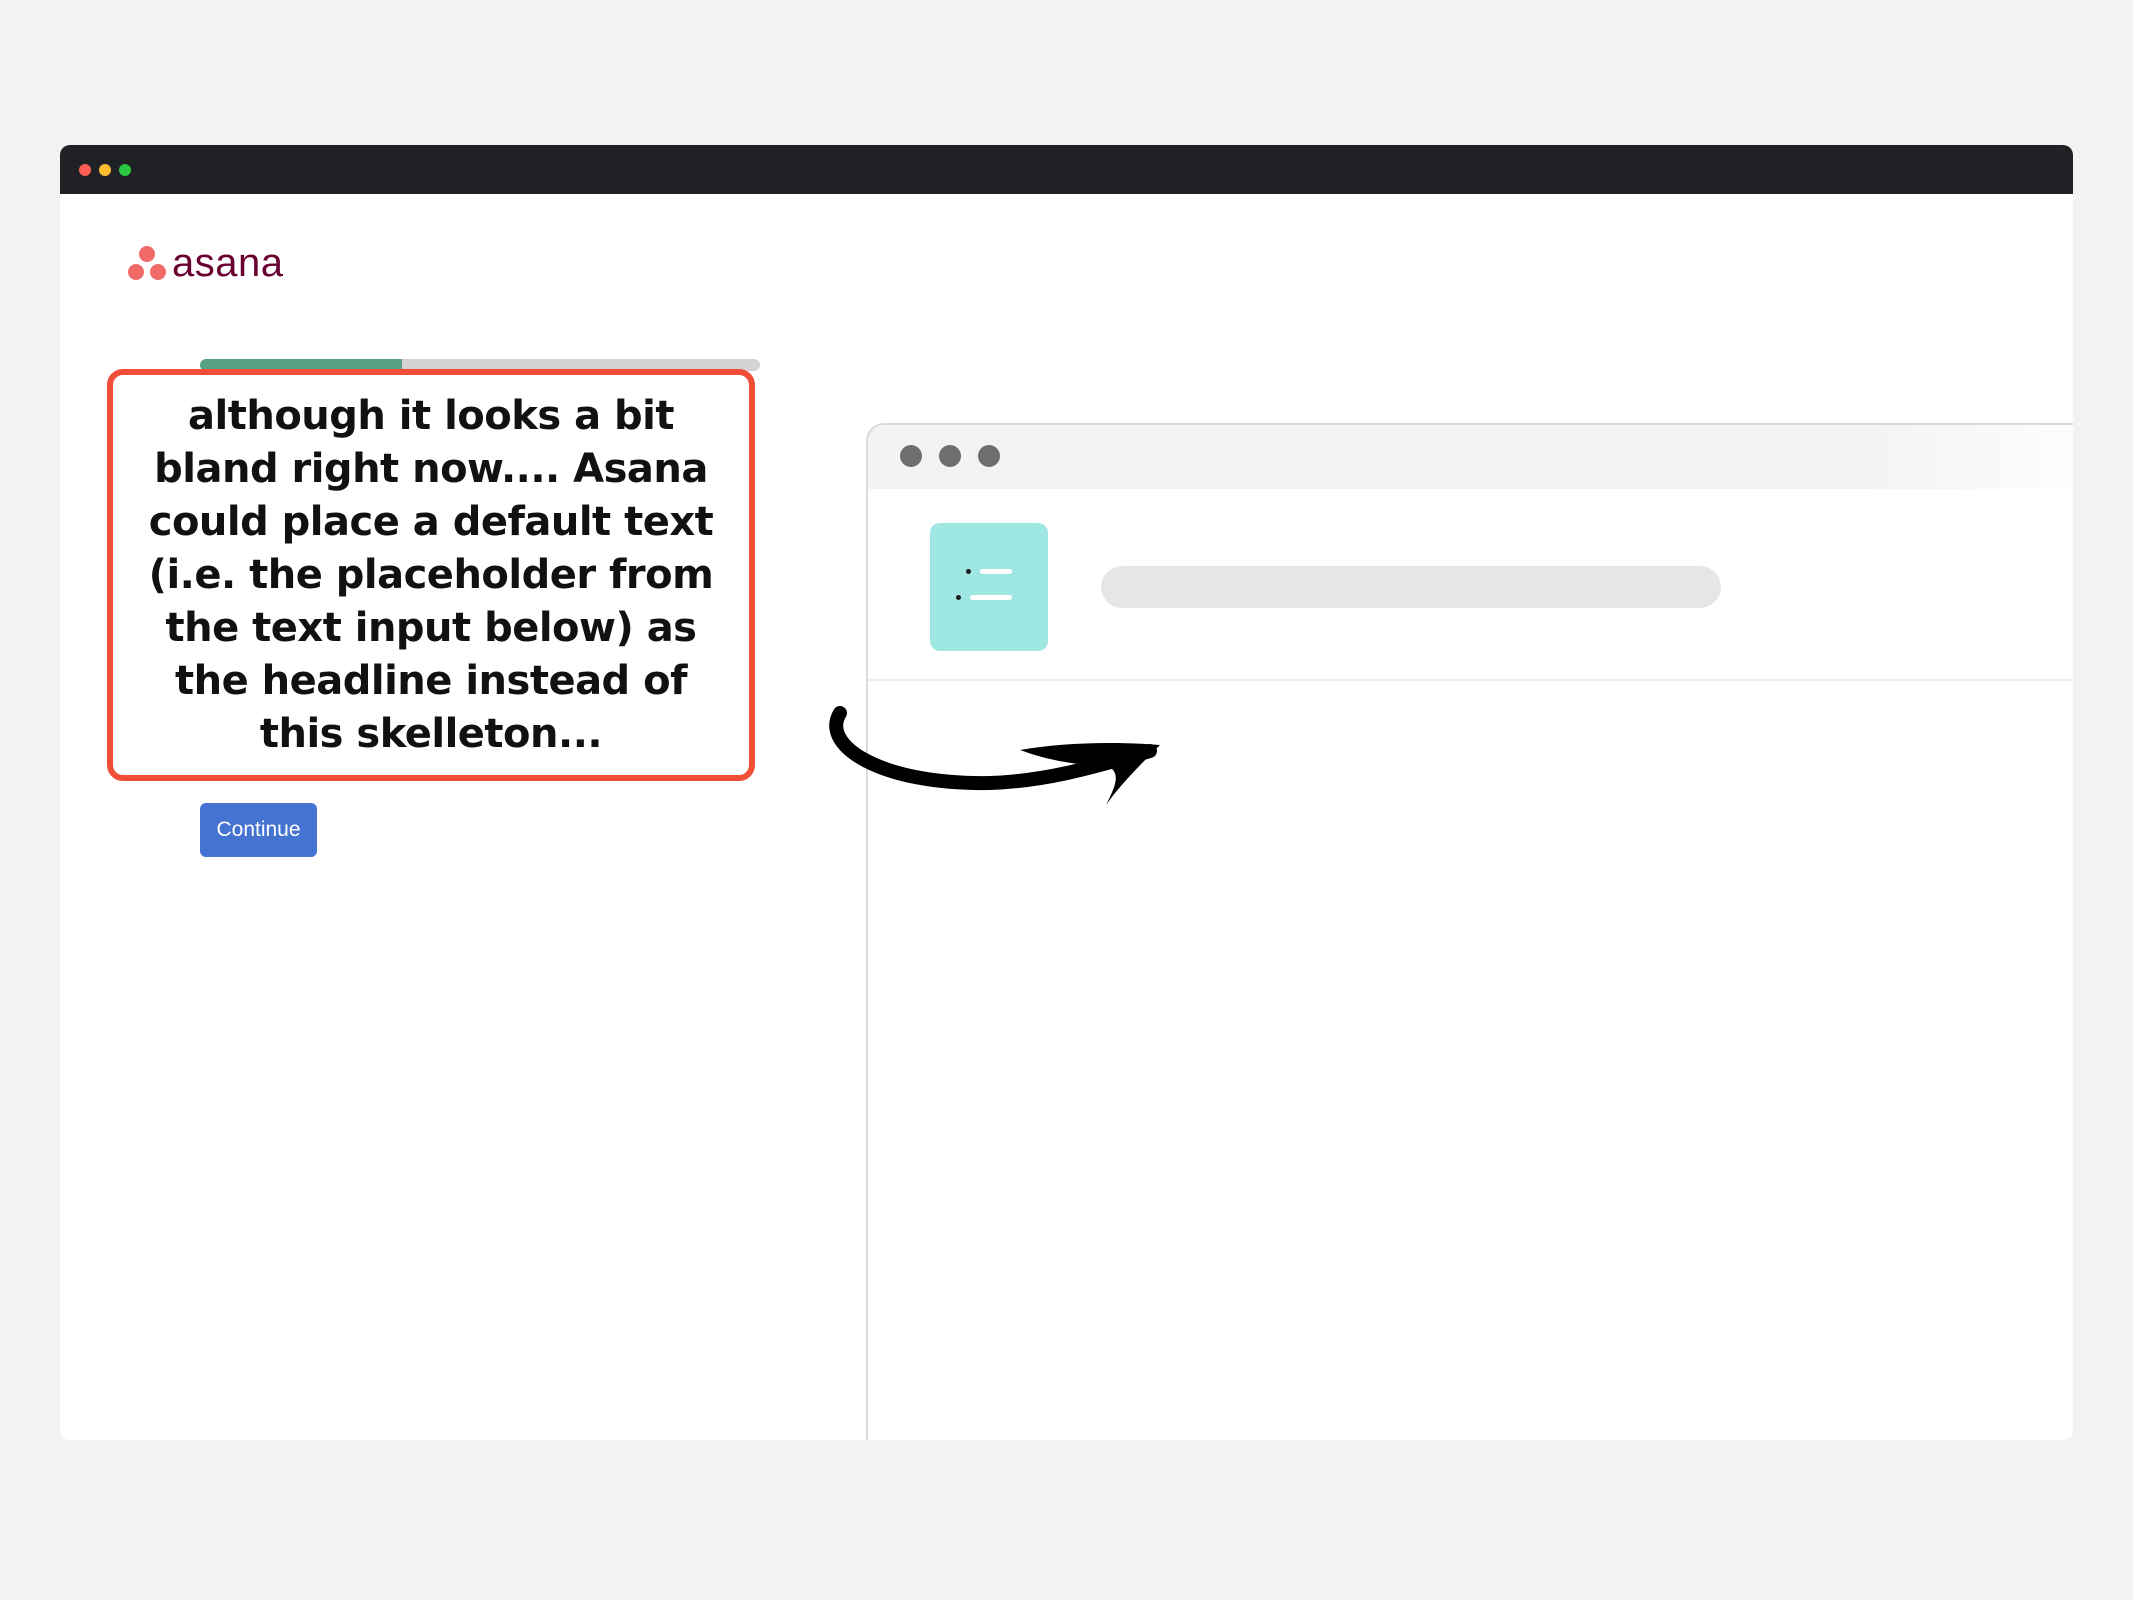  I want to click on window-minimize-button, so click(105, 170).